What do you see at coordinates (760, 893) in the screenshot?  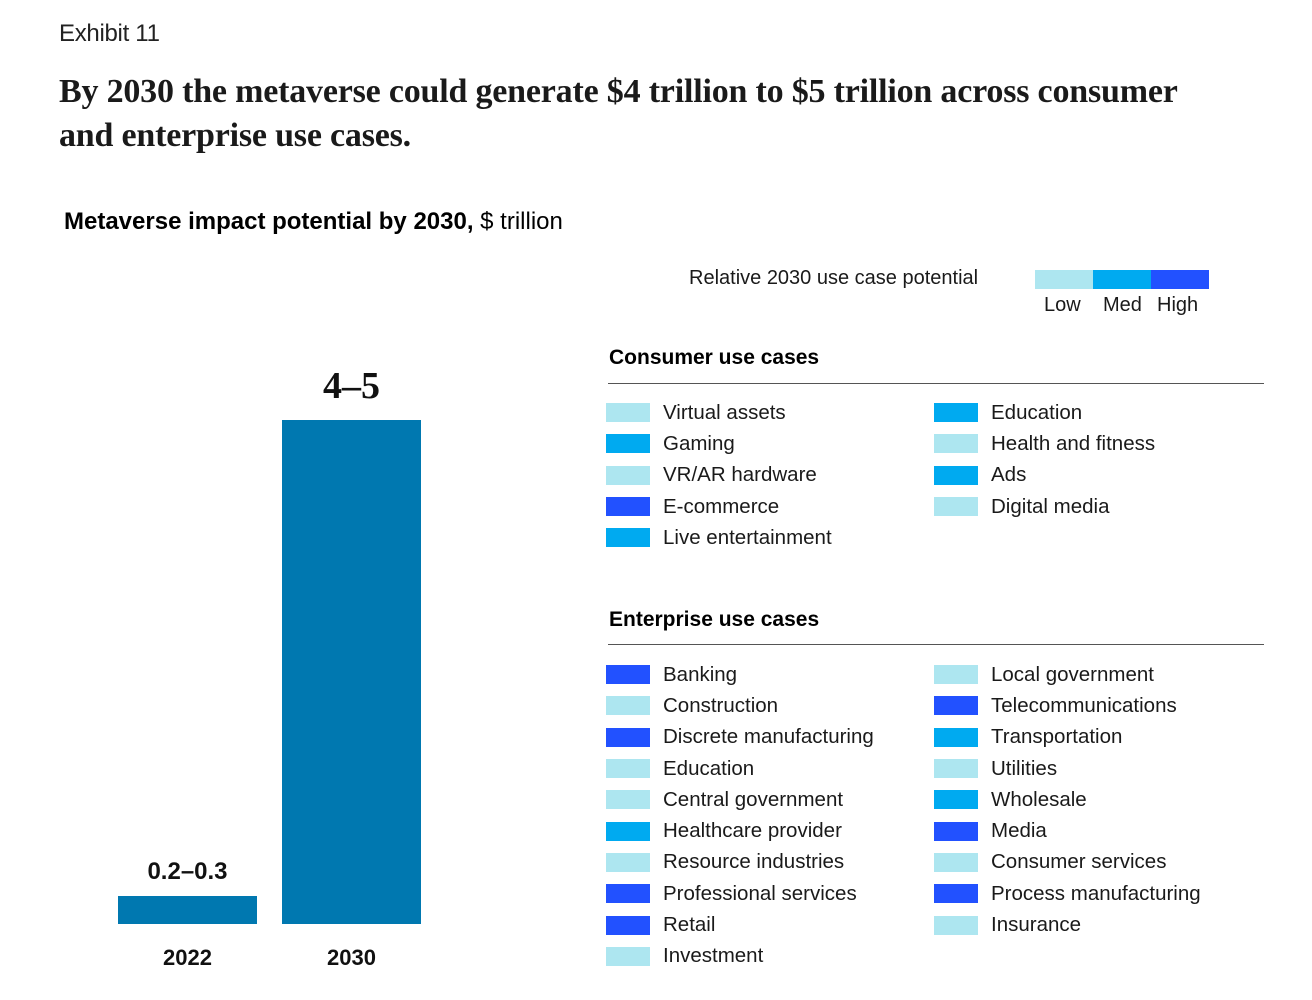 I see `legend-label: Professional services` at bounding box center [760, 893].